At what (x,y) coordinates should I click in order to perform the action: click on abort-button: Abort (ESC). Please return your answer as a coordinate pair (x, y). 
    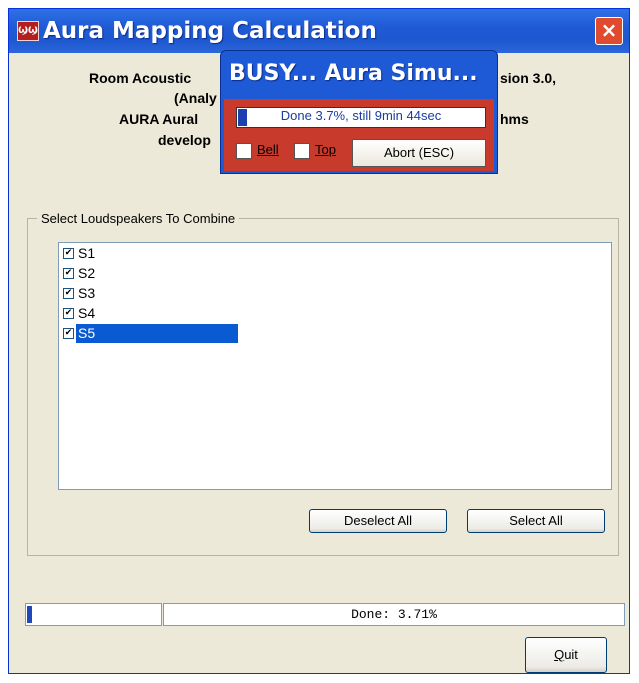
    Looking at the image, I should click on (419, 153).